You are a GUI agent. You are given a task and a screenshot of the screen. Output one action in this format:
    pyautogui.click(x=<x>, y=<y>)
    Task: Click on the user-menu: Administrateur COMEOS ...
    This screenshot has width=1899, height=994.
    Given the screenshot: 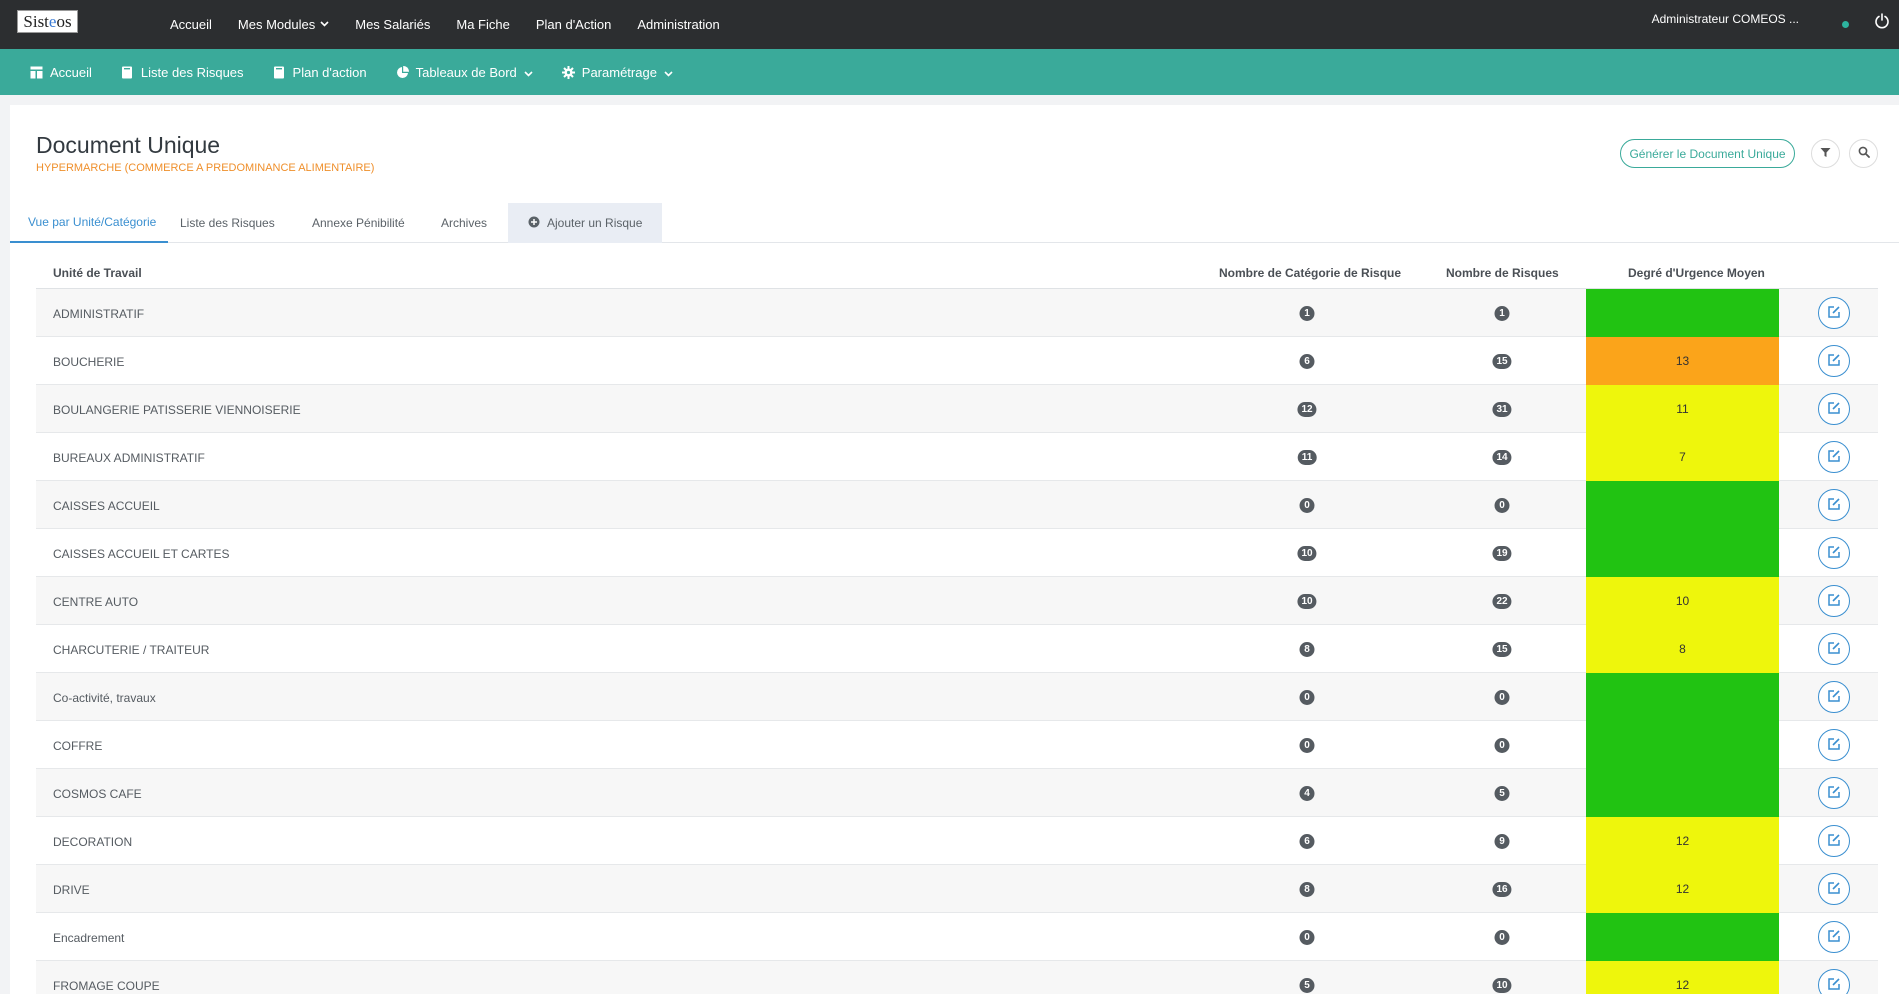 What is the action you would take?
    pyautogui.click(x=1725, y=19)
    